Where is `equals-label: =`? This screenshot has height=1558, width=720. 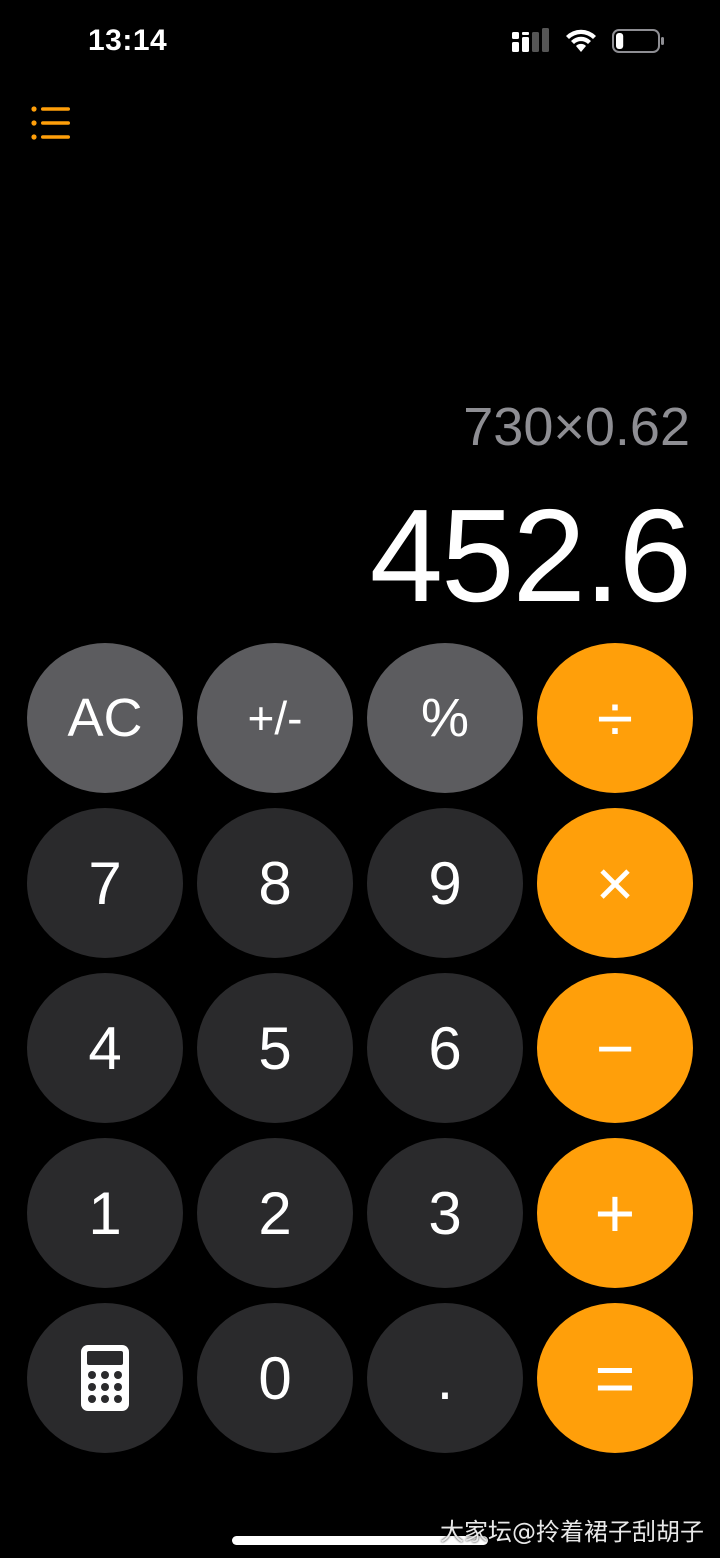
equals-label: = is located at coordinates (615, 1378).